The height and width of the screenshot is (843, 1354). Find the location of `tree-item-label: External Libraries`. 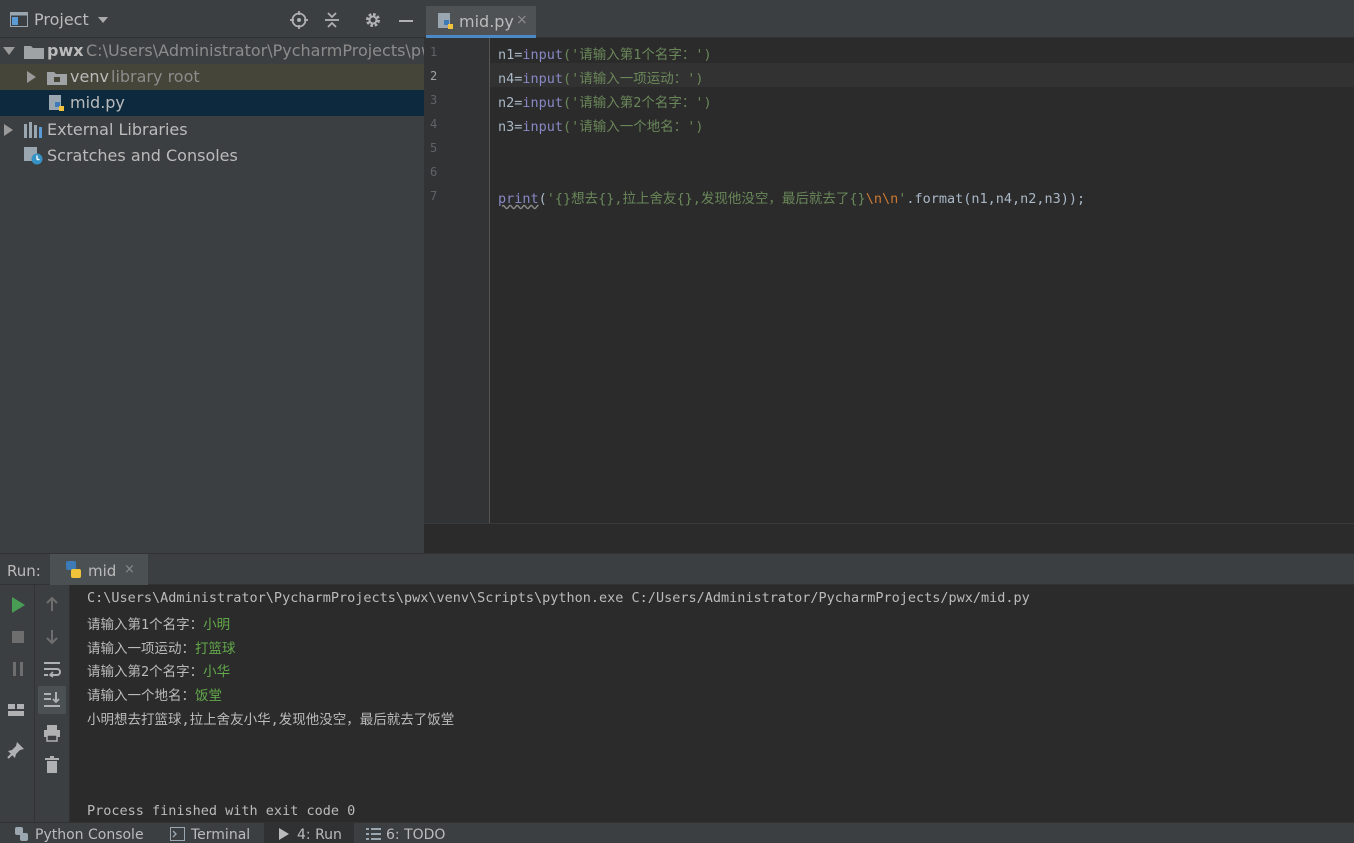

tree-item-label: External Libraries is located at coordinates (117, 129).